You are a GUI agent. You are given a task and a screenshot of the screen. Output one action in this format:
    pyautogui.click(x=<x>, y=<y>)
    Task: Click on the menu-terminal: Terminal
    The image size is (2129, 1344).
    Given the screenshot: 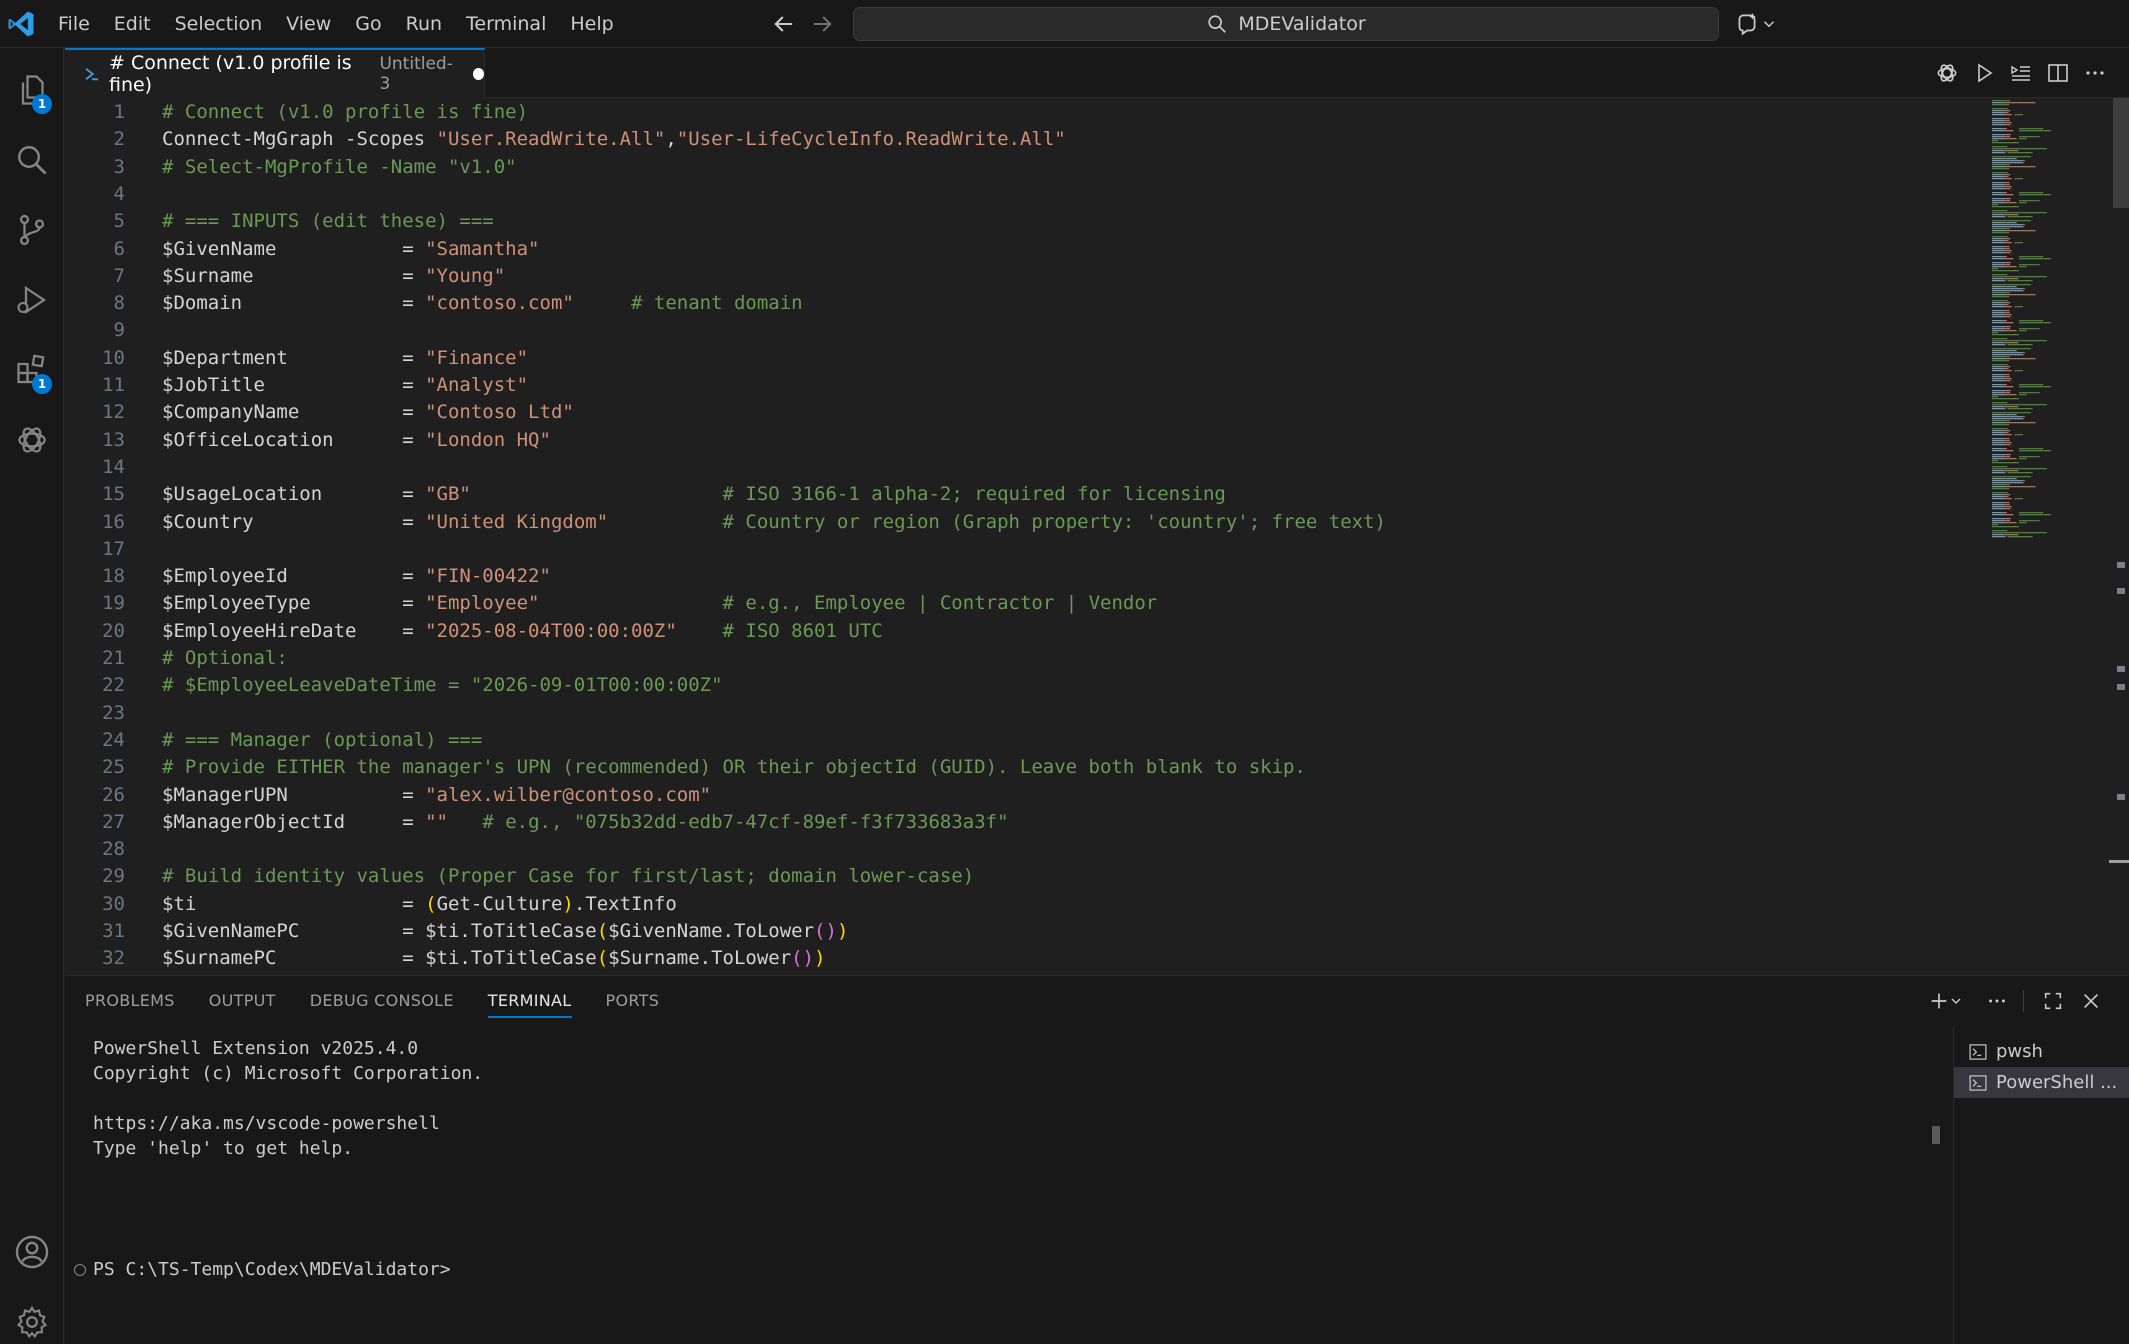 What is the action you would take?
    pyautogui.click(x=506, y=24)
    